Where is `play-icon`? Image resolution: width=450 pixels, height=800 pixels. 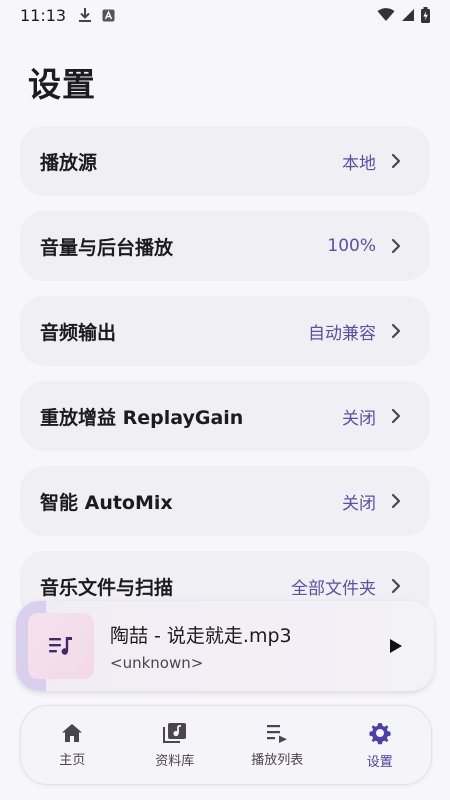 play-icon is located at coordinates (396, 646).